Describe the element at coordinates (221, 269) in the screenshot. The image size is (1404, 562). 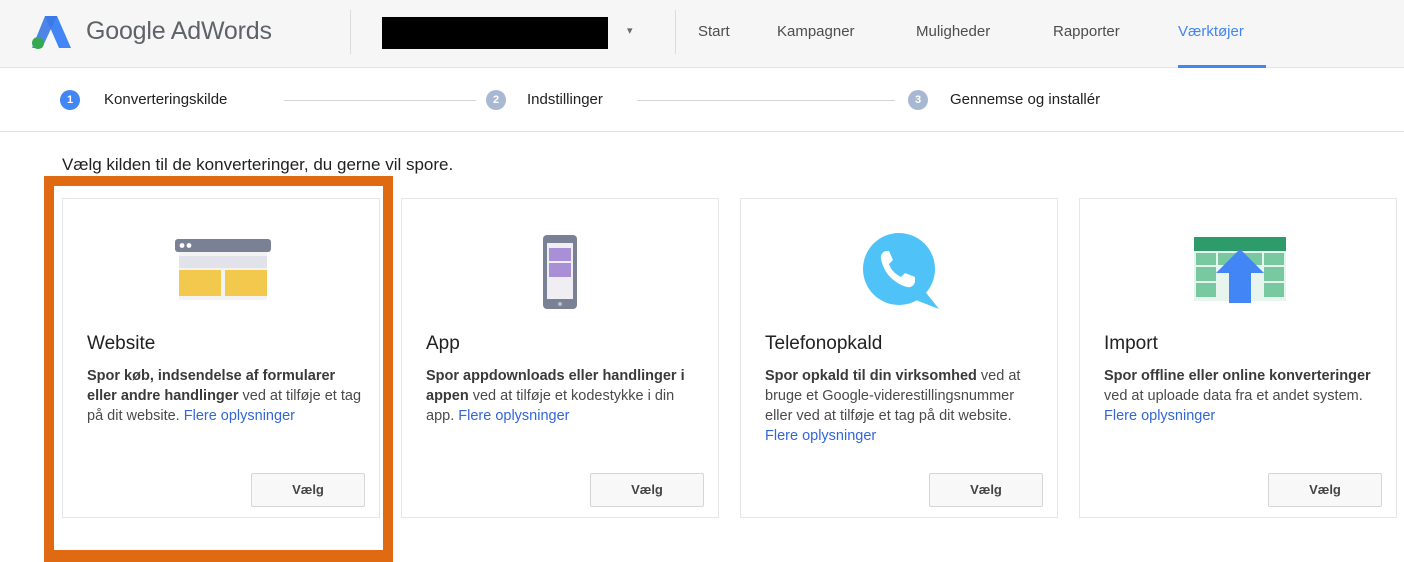
I see `browser-window-icon` at that location.